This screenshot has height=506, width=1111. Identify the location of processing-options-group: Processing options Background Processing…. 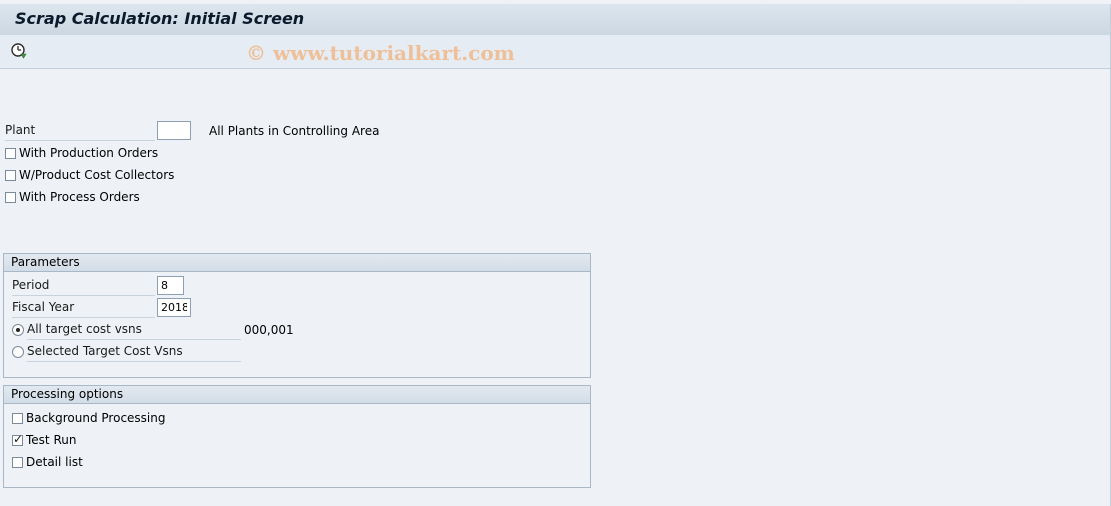
(297, 436).